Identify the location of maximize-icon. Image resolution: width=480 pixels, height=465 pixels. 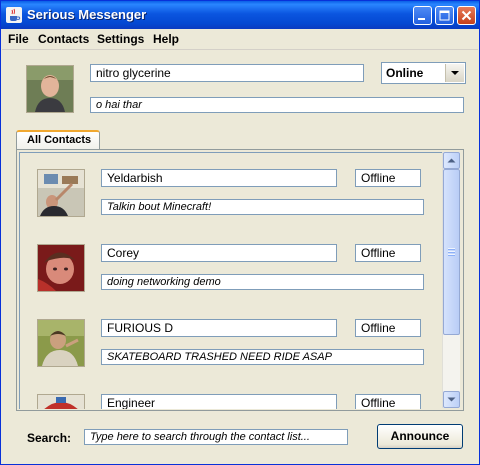
(444, 15).